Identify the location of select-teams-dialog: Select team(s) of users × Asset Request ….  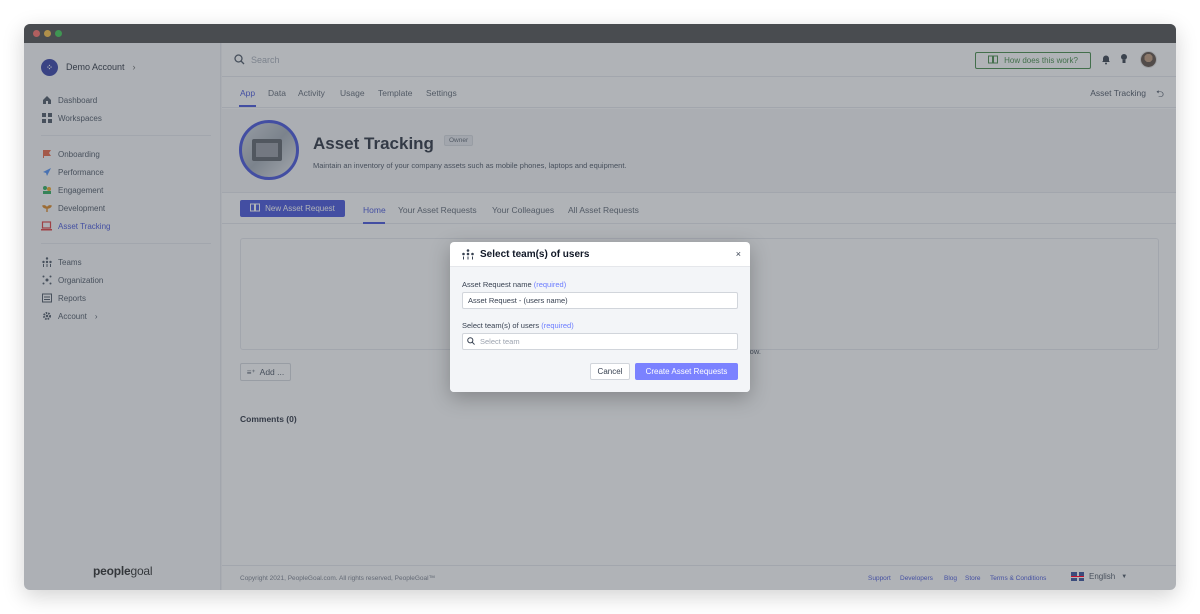
(600, 317).